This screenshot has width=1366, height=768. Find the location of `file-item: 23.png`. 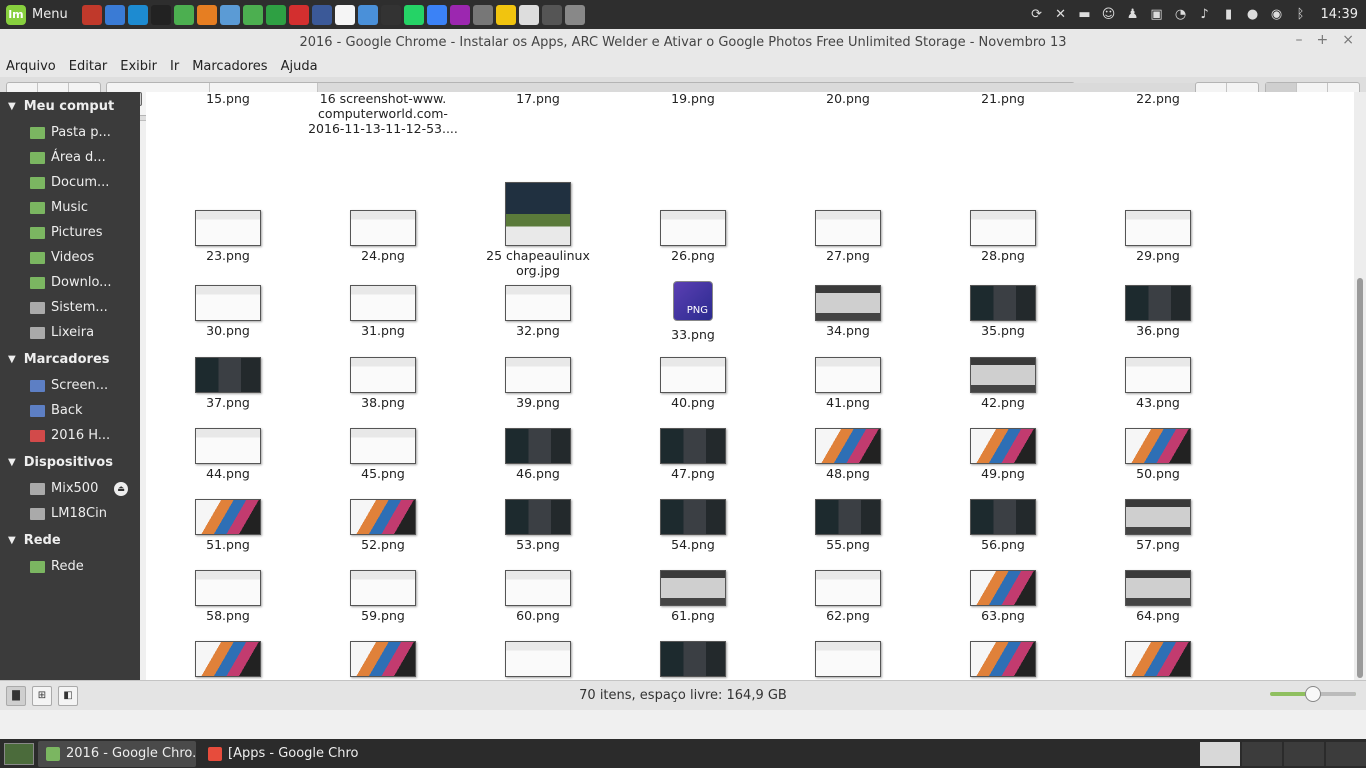

file-item: 23.png is located at coordinates (228, 236).